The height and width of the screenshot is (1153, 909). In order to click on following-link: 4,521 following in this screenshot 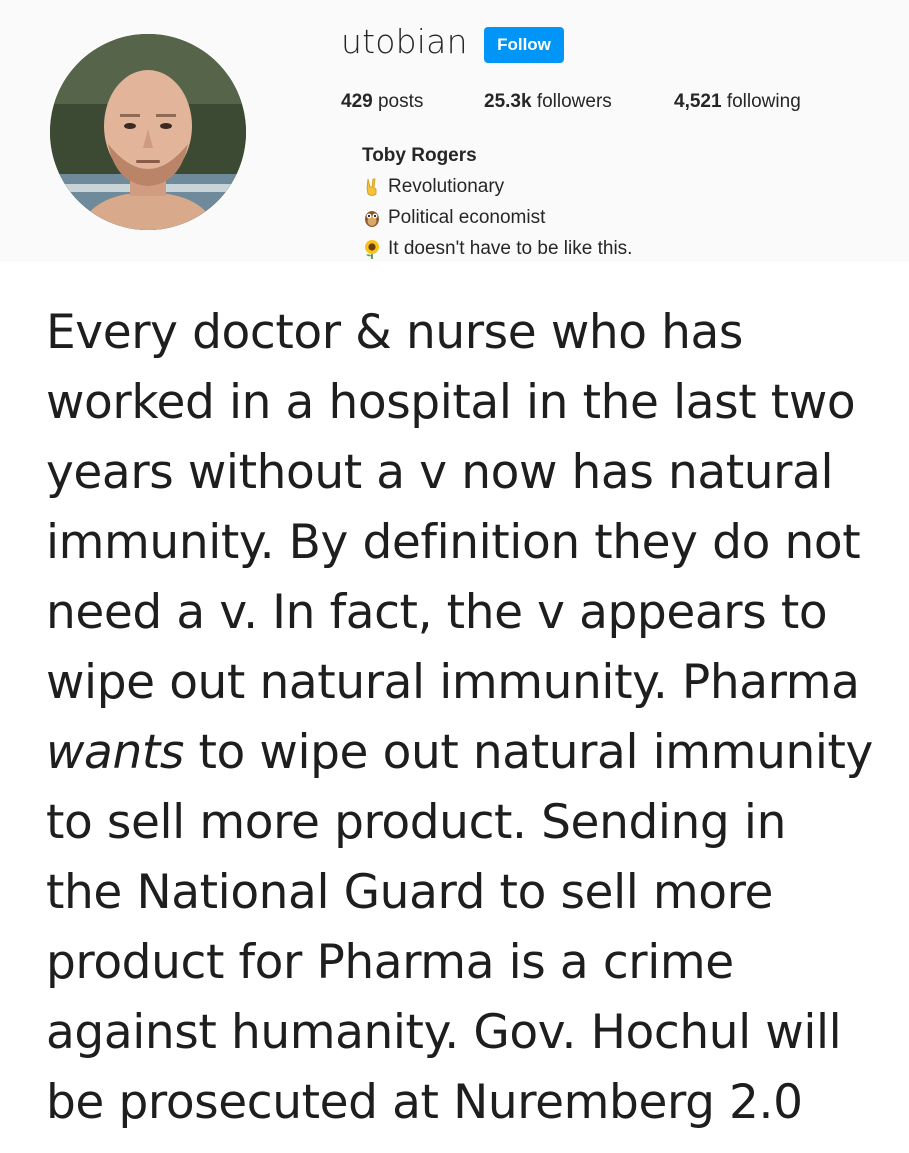, I will do `click(737, 102)`.